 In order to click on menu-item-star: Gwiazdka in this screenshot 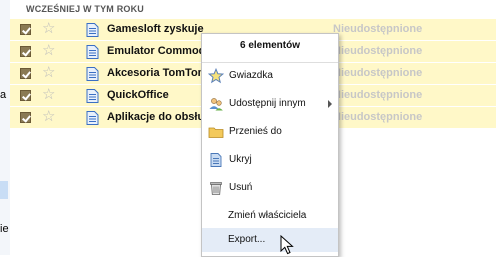, I will do `click(270, 76)`.